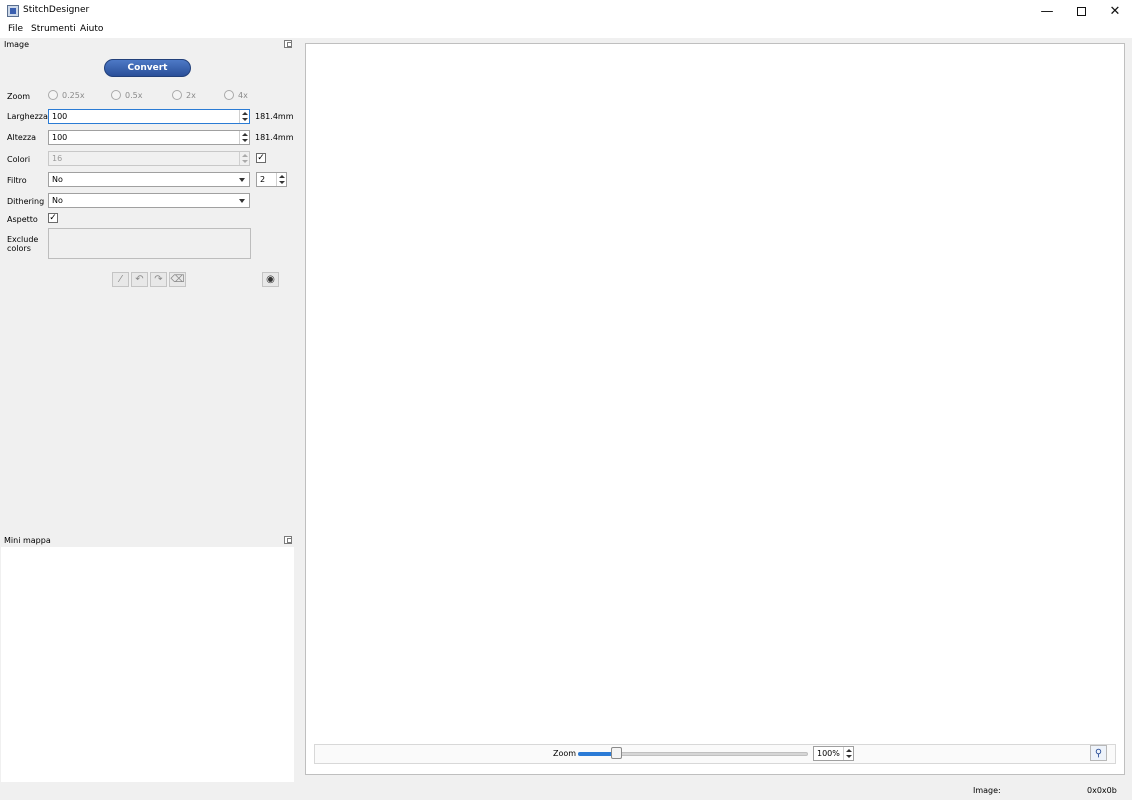 Image resolution: width=1132 pixels, height=800 pixels. I want to click on colori-checkbox: ✓, so click(261, 158).